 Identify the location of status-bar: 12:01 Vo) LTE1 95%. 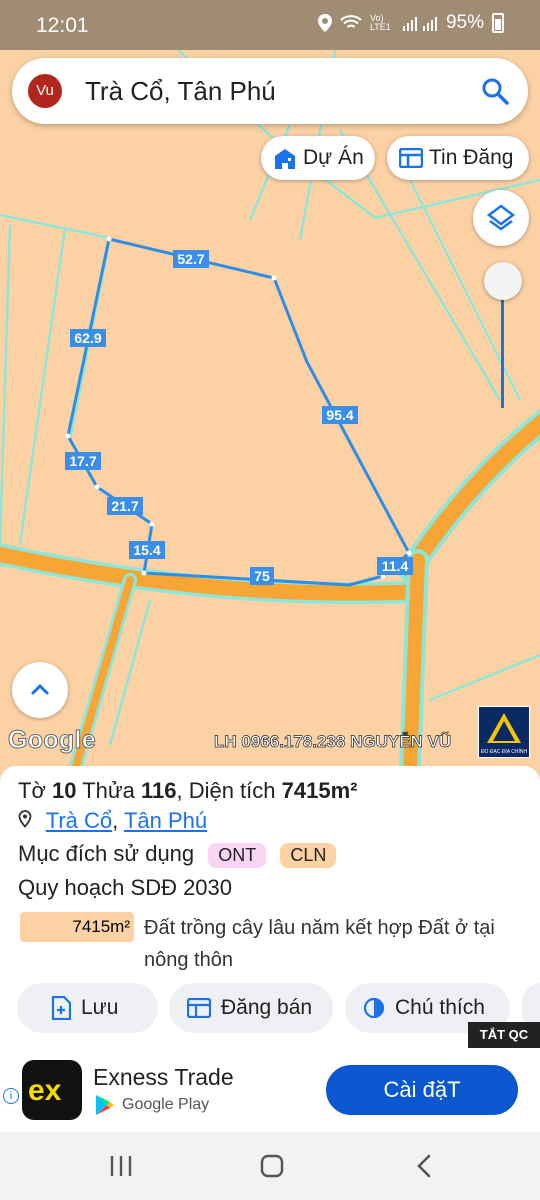
(270, 25).